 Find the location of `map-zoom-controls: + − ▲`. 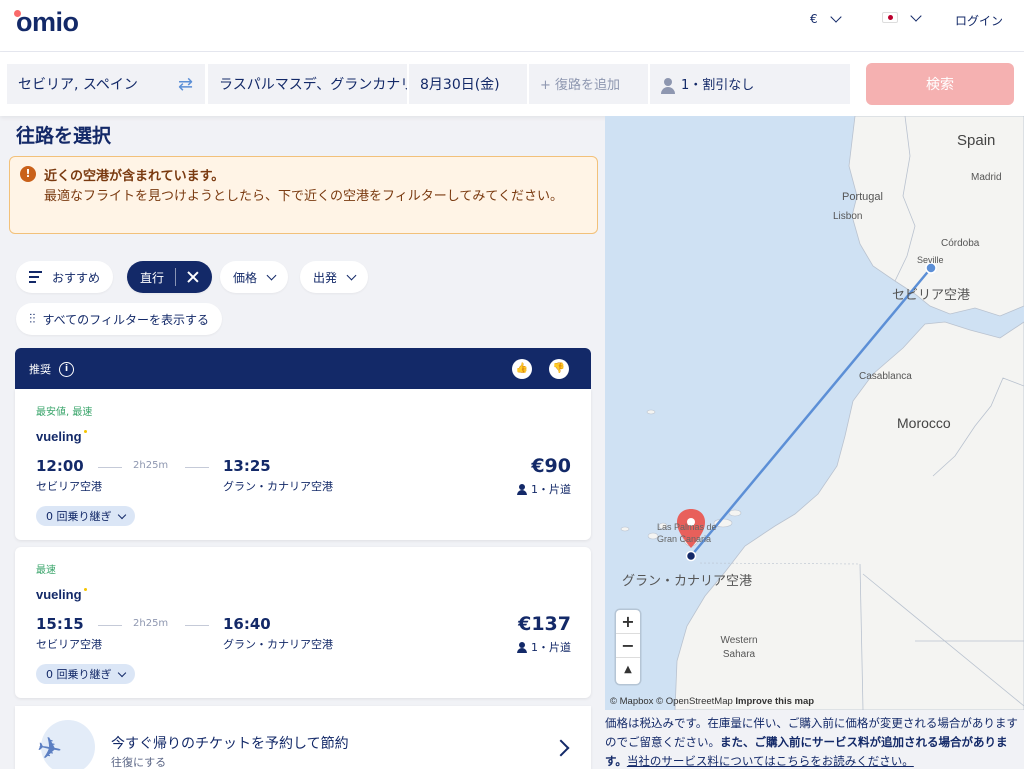

map-zoom-controls: + − ▲ is located at coordinates (628, 647).